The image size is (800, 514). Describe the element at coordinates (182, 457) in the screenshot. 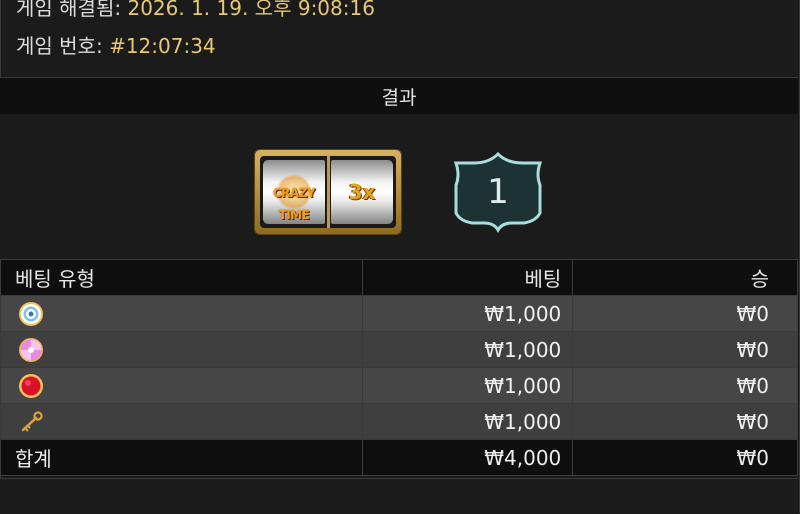

I see `total-label: 합계` at that location.